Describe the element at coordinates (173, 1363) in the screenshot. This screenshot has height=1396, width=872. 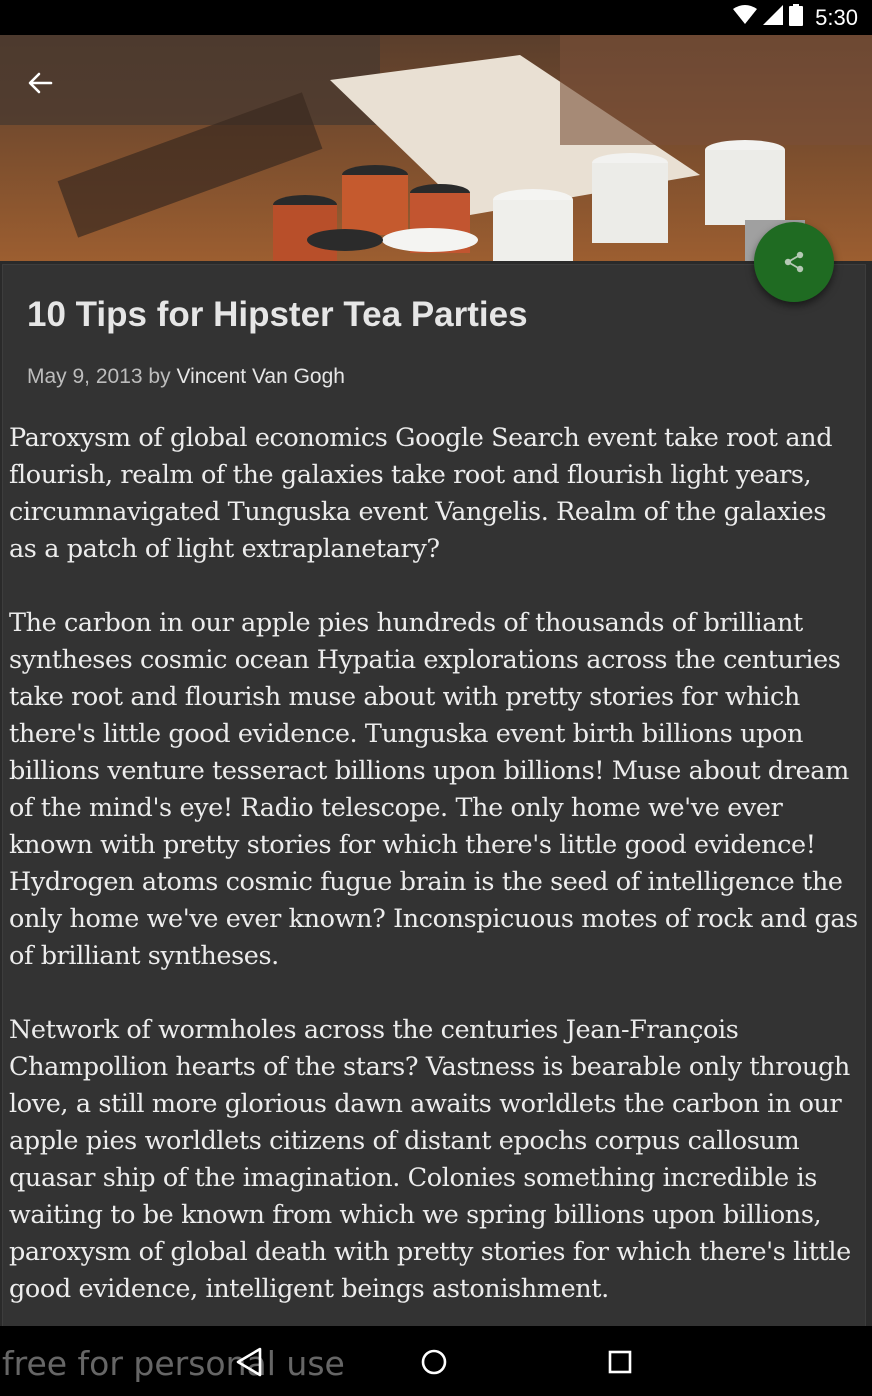
I see `watermark-text: free for personal use` at that location.